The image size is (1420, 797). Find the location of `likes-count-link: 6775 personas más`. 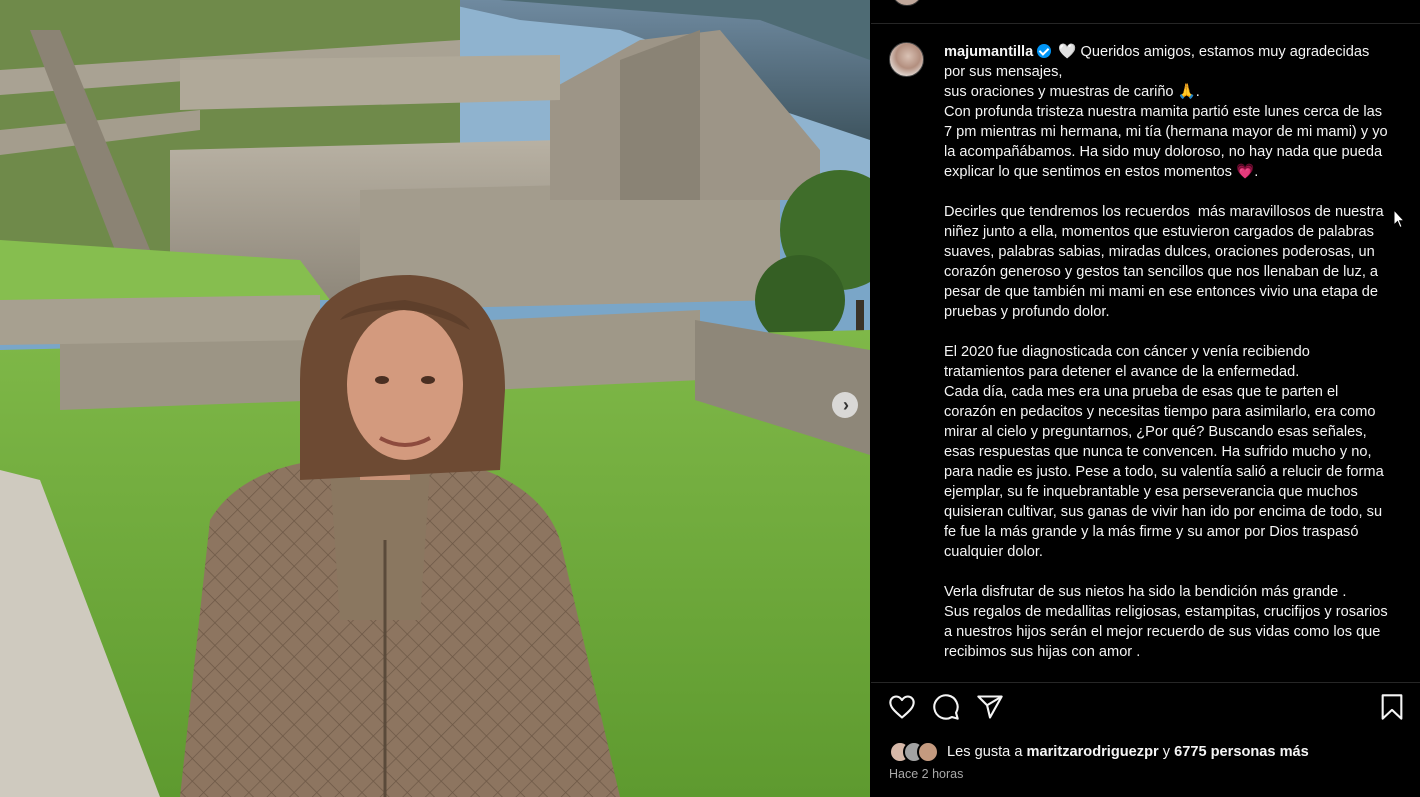

likes-count-link: 6775 personas más is located at coordinates (1241, 752).